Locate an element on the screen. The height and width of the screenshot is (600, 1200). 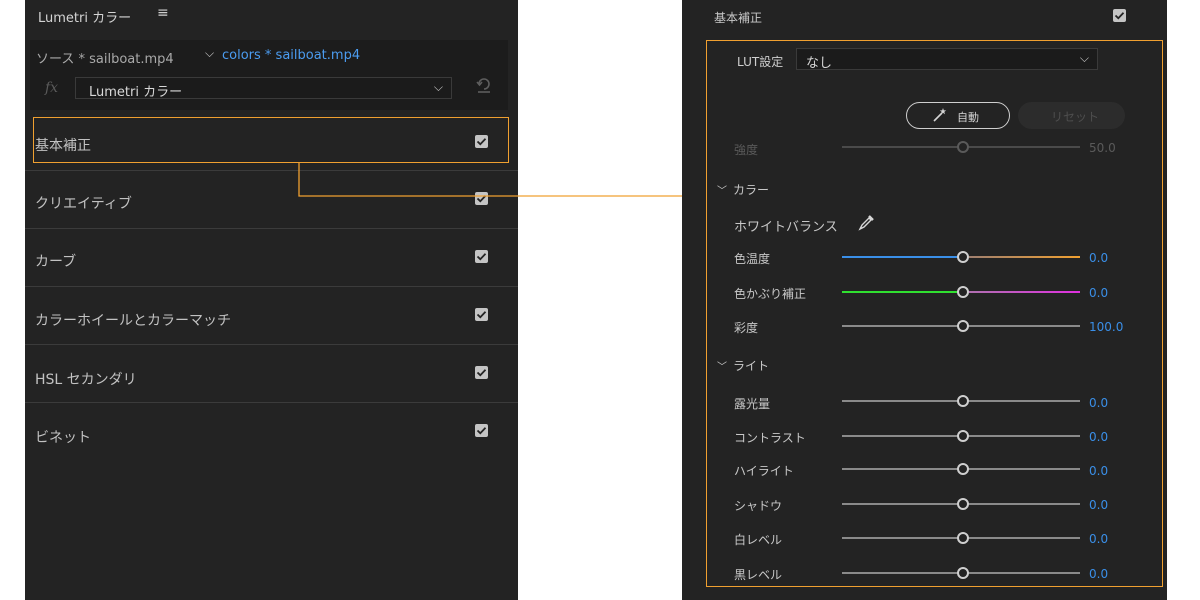
checkbox is located at coordinates (1119, 15).